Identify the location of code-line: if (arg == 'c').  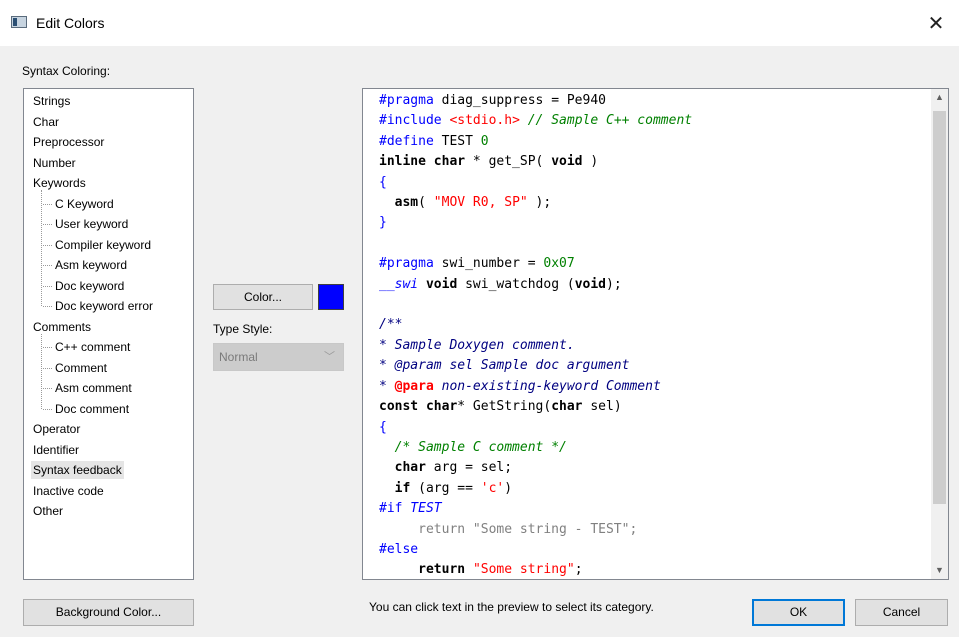
(535, 489).